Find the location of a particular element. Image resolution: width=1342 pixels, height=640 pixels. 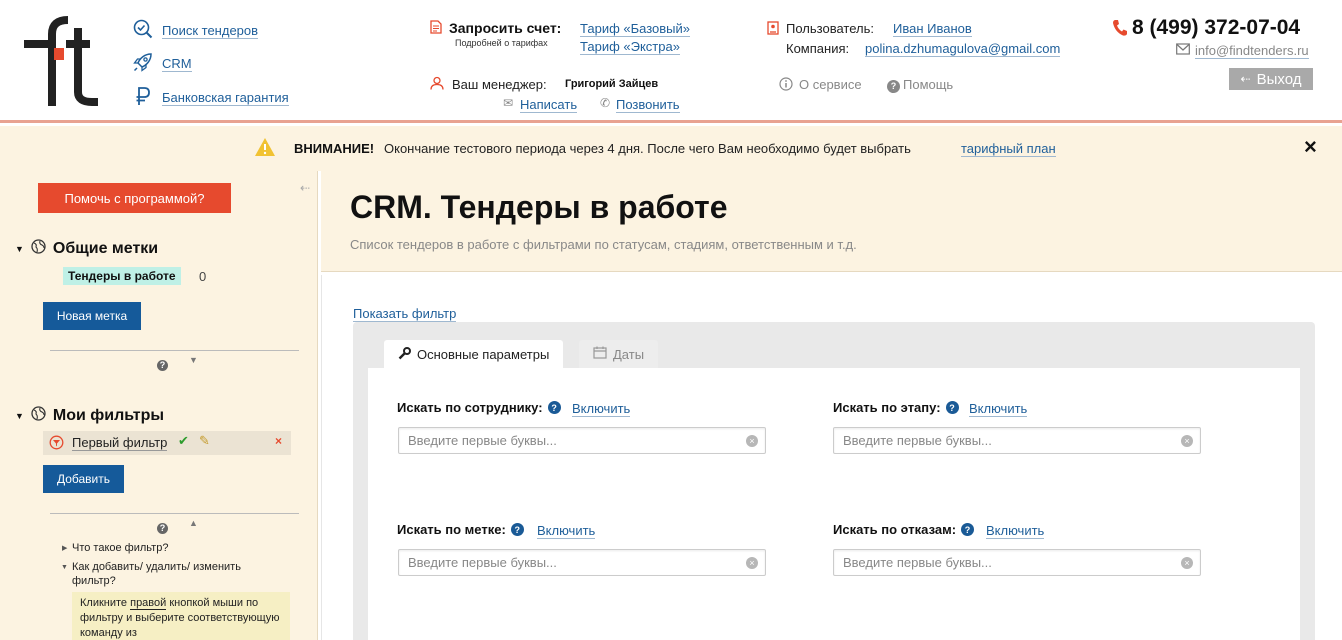

filter-name: Первый фильтр is located at coordinates (120, 443).